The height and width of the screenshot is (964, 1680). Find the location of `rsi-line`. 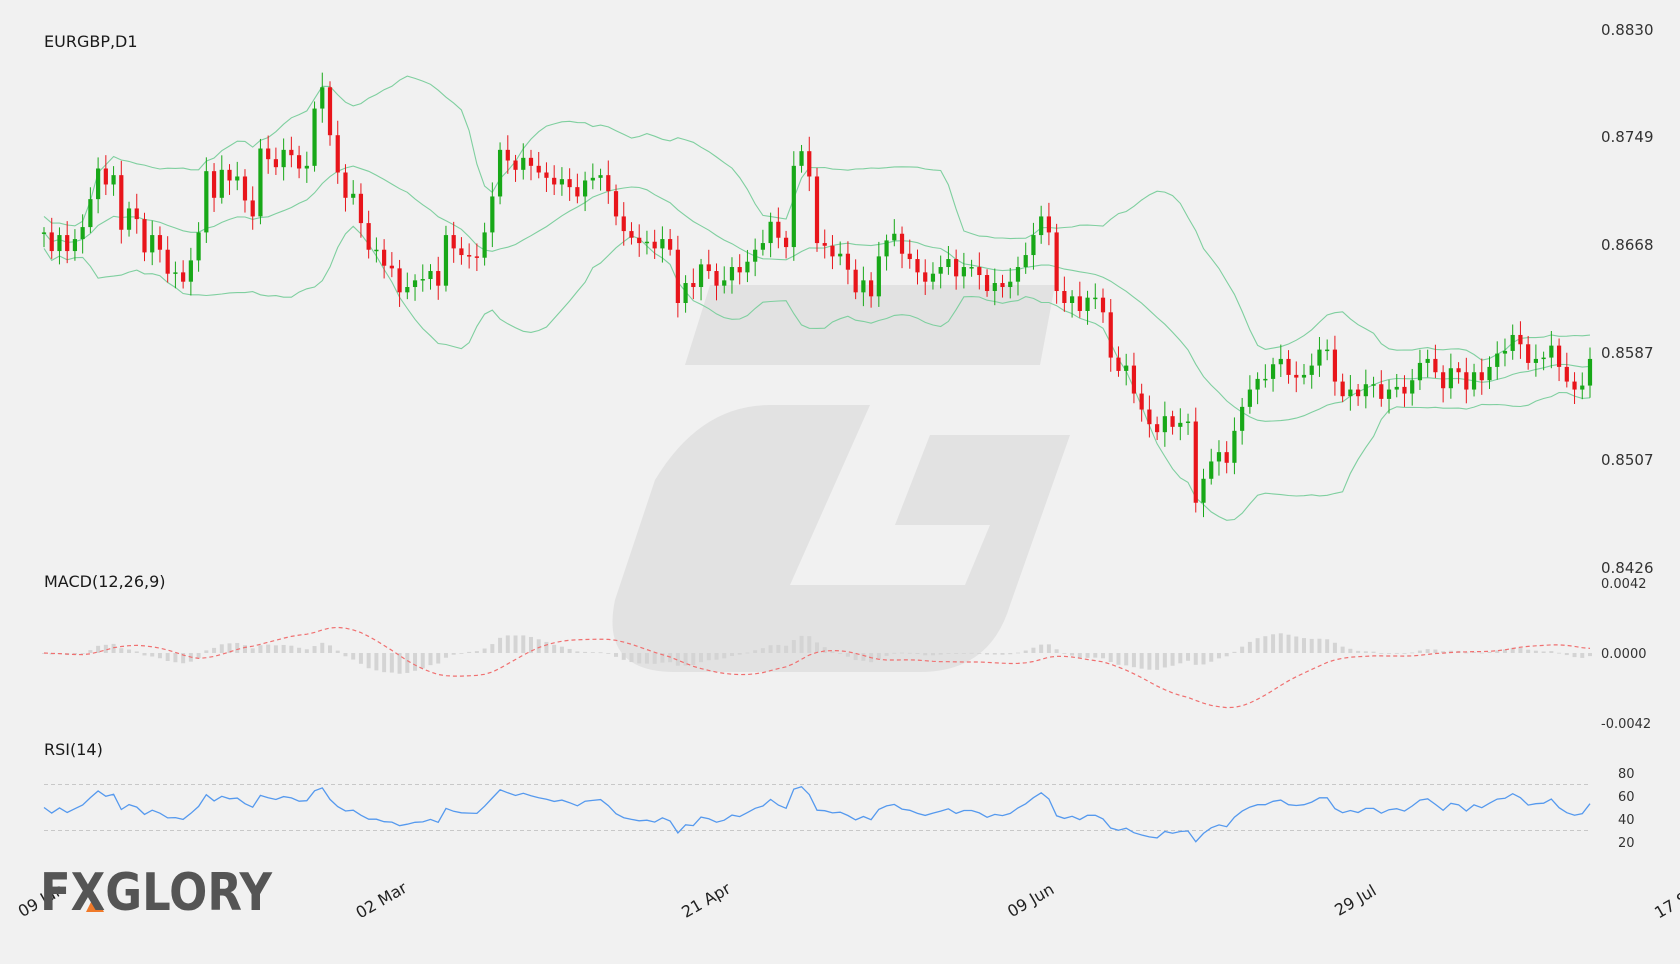

rsi-line is located at coordinates (817, 814).